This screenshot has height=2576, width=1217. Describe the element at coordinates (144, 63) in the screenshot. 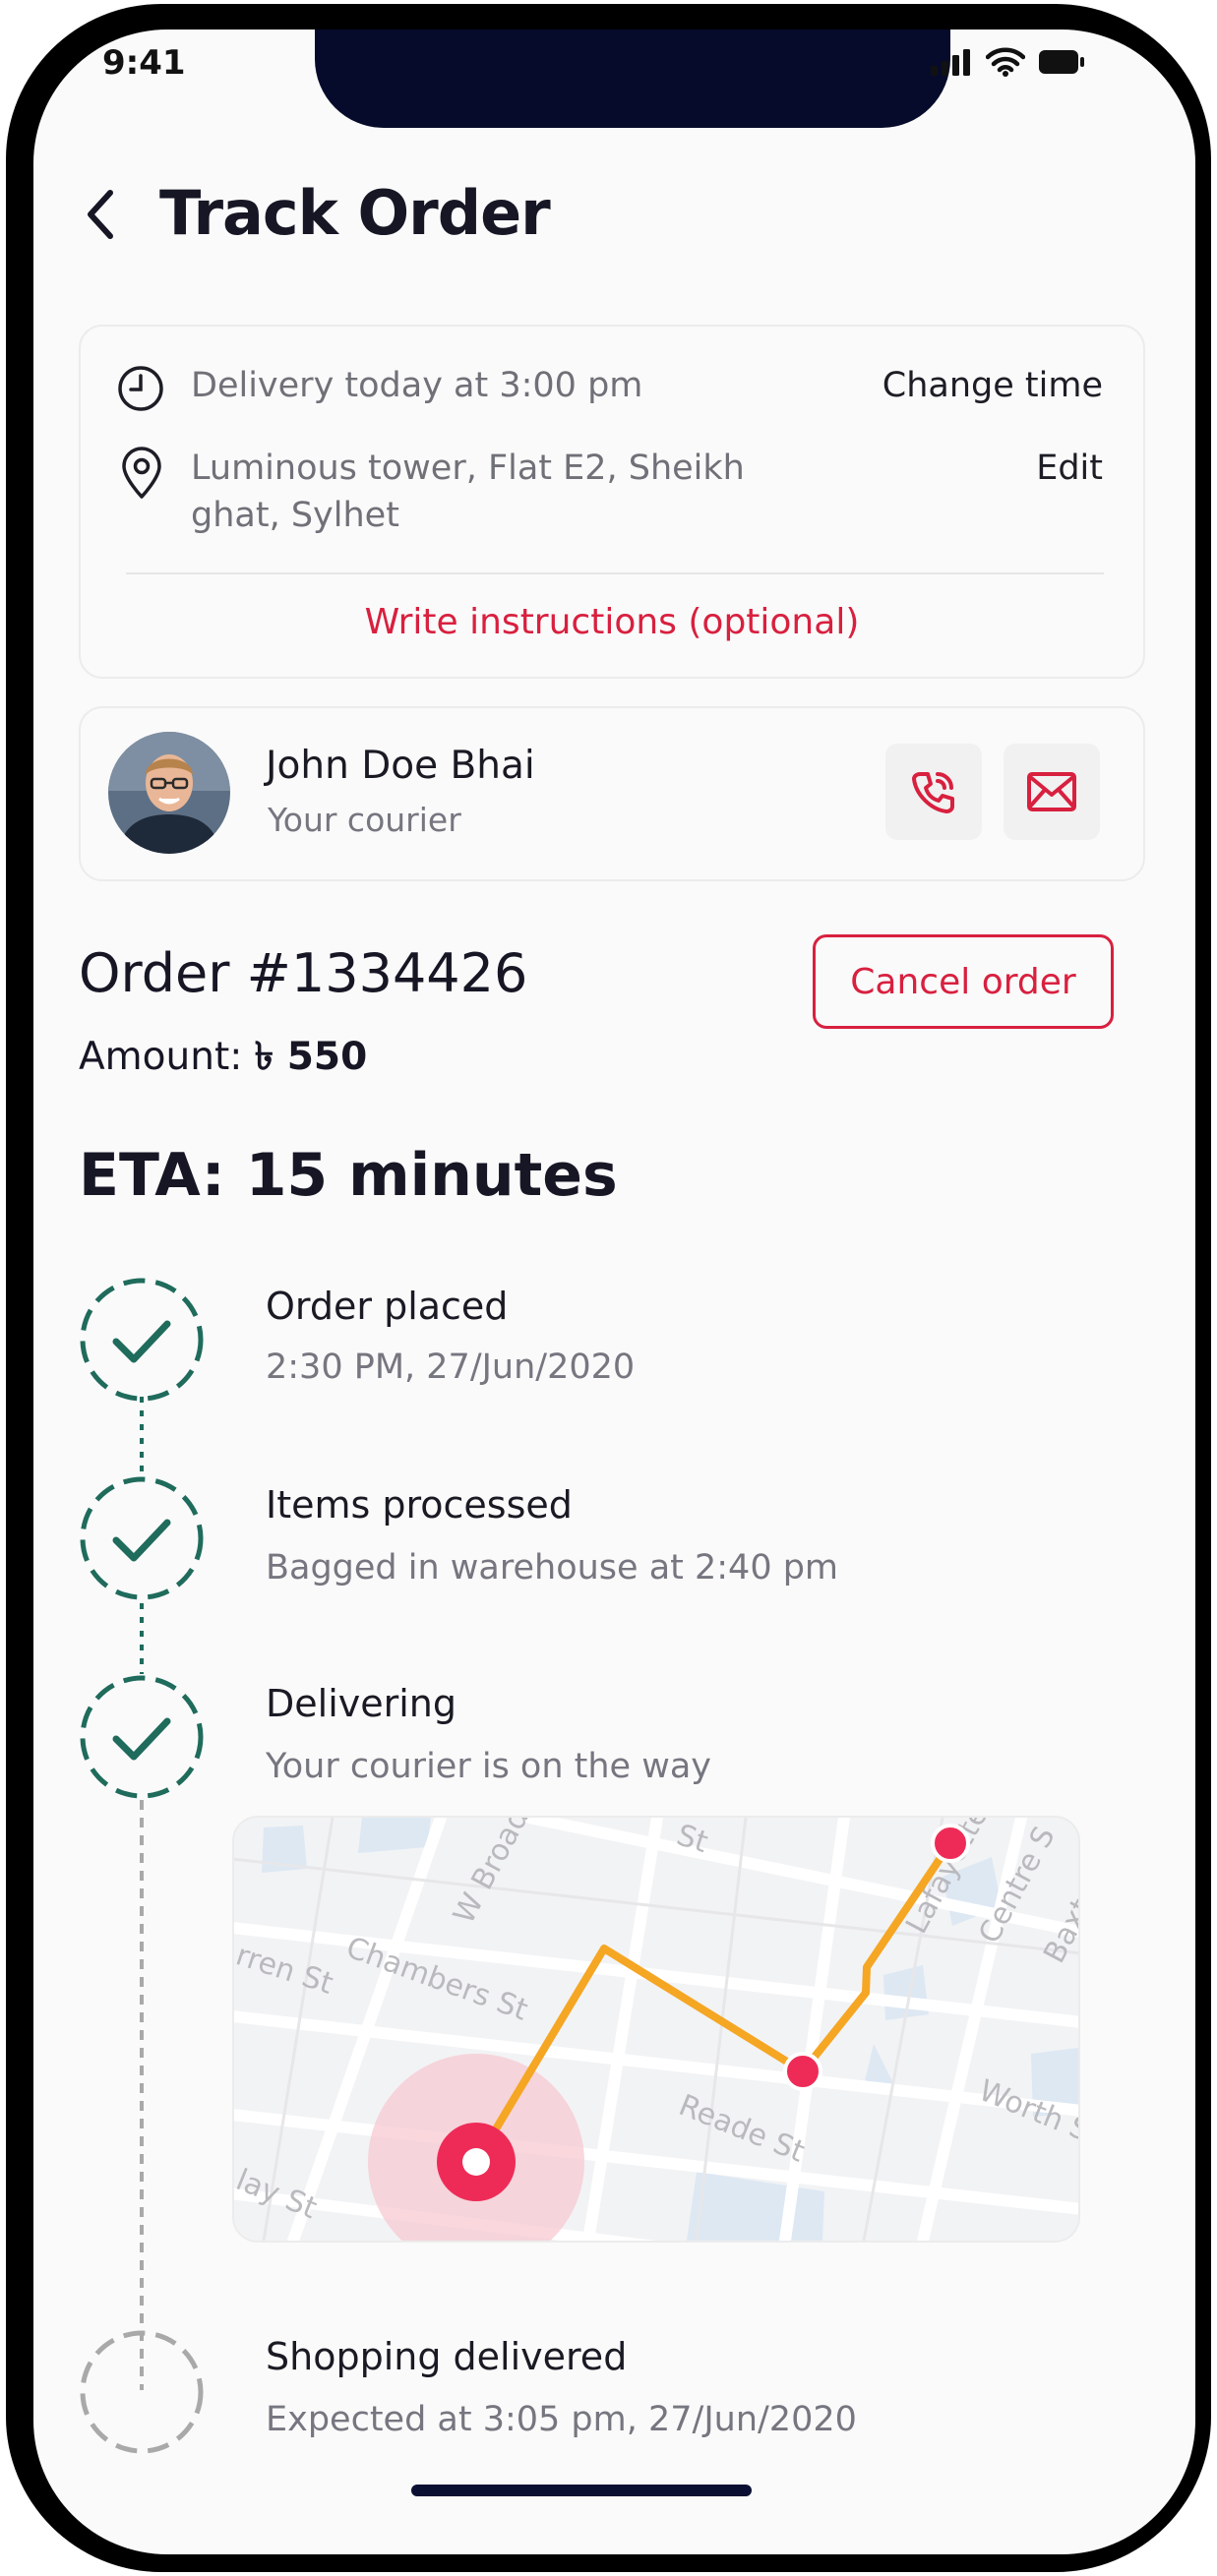

I see `status-time: 9:41` at that location.